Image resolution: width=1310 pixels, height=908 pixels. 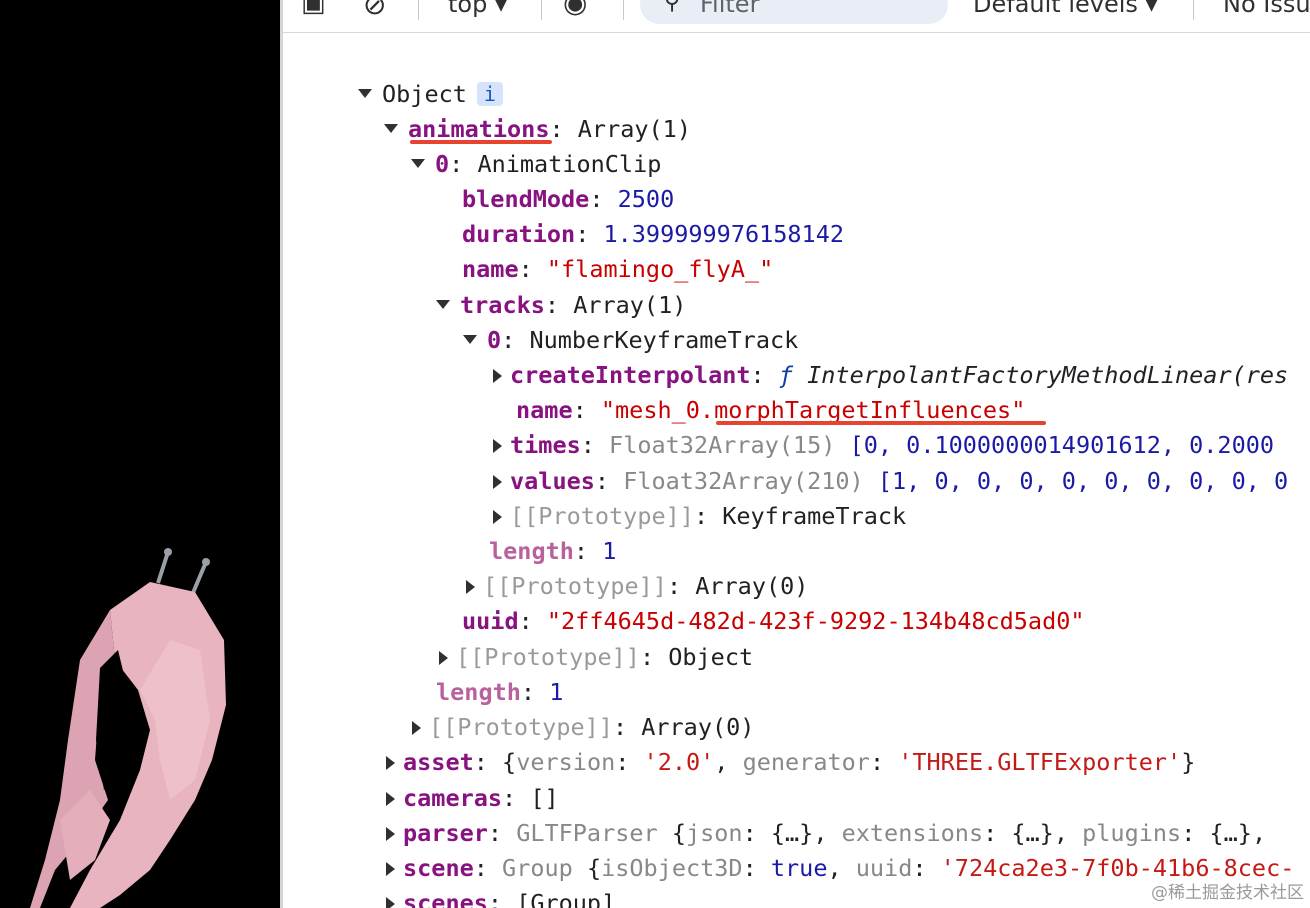 I want to click on log-levels-label: Default levels, so click(x=1055, y=9).